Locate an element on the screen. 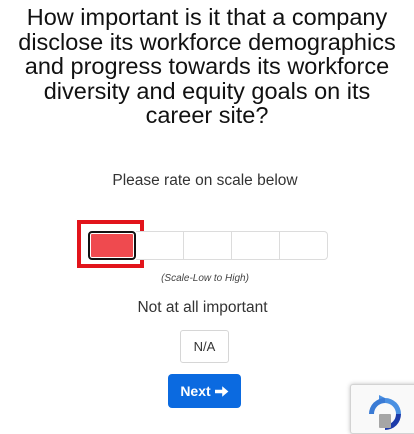 The height and width of the screenshot is (434, 414). na-button-label: N/A is located at coordinates (204, 346).